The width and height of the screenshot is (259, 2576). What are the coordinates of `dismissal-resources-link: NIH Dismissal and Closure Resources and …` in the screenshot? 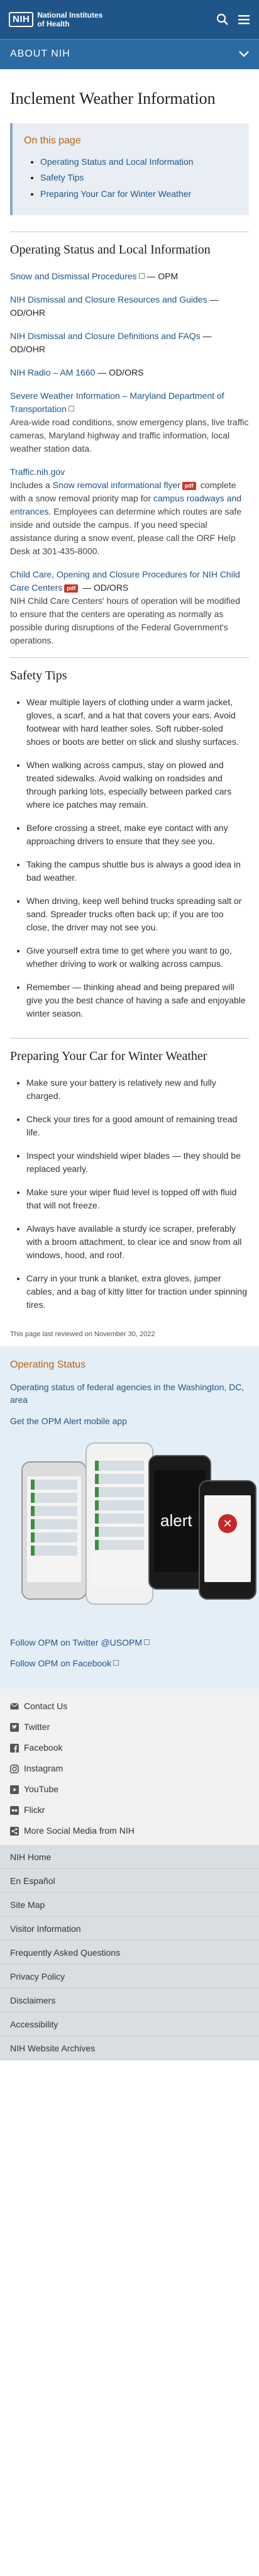 It's located at (108, 299).